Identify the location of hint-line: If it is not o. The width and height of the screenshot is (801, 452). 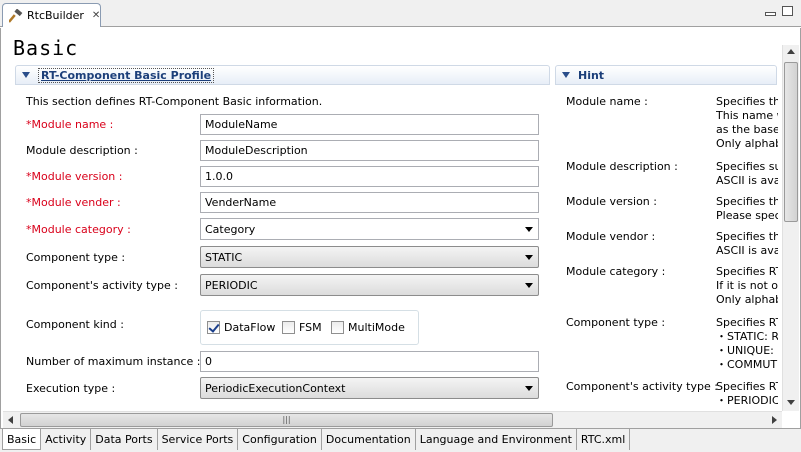
(747, 285).